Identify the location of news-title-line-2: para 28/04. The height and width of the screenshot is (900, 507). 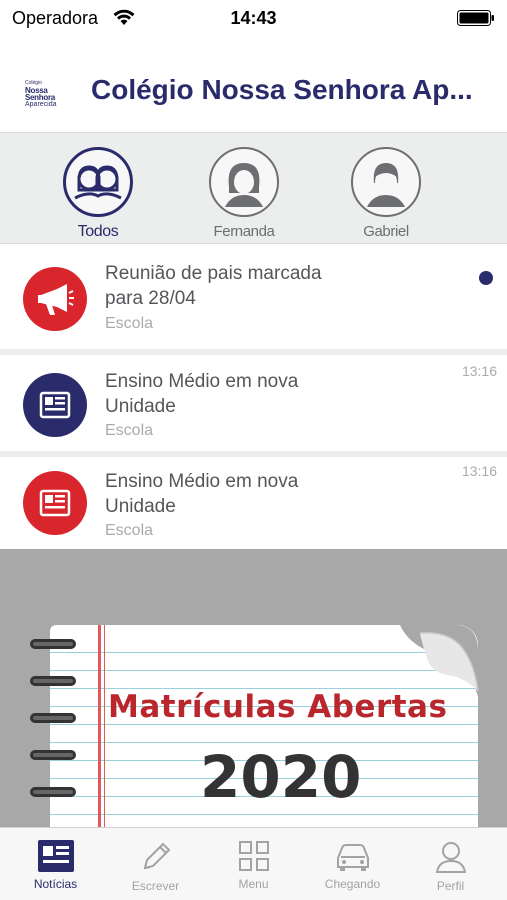
(150, 298).